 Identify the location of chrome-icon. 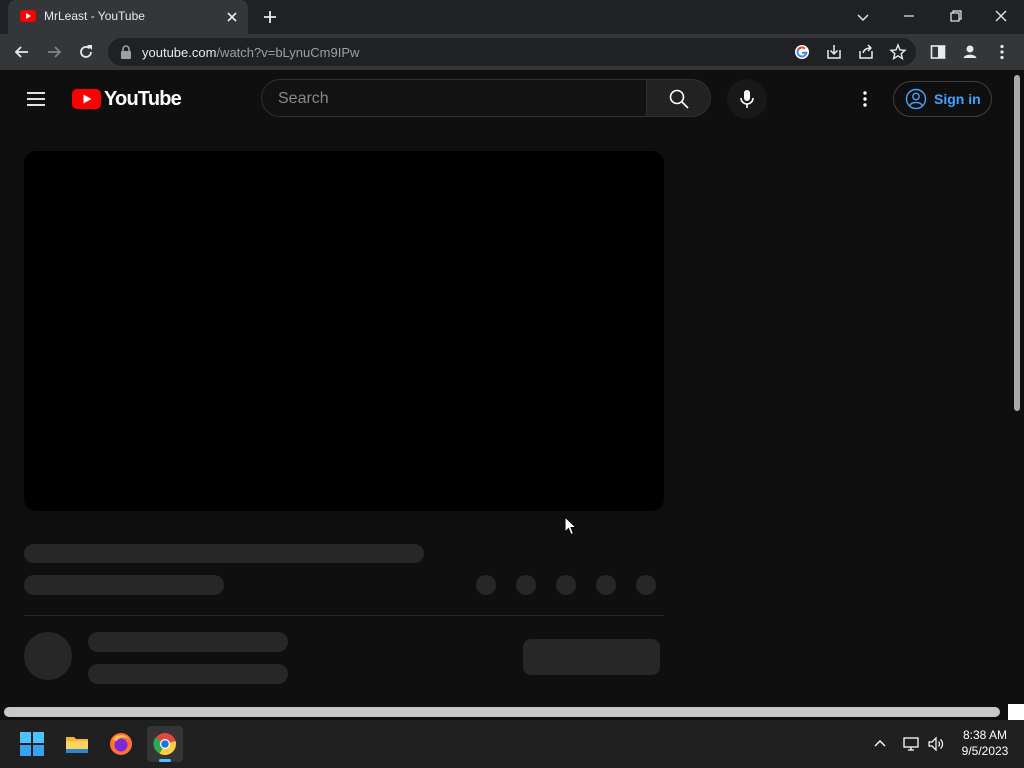
(164, 744).